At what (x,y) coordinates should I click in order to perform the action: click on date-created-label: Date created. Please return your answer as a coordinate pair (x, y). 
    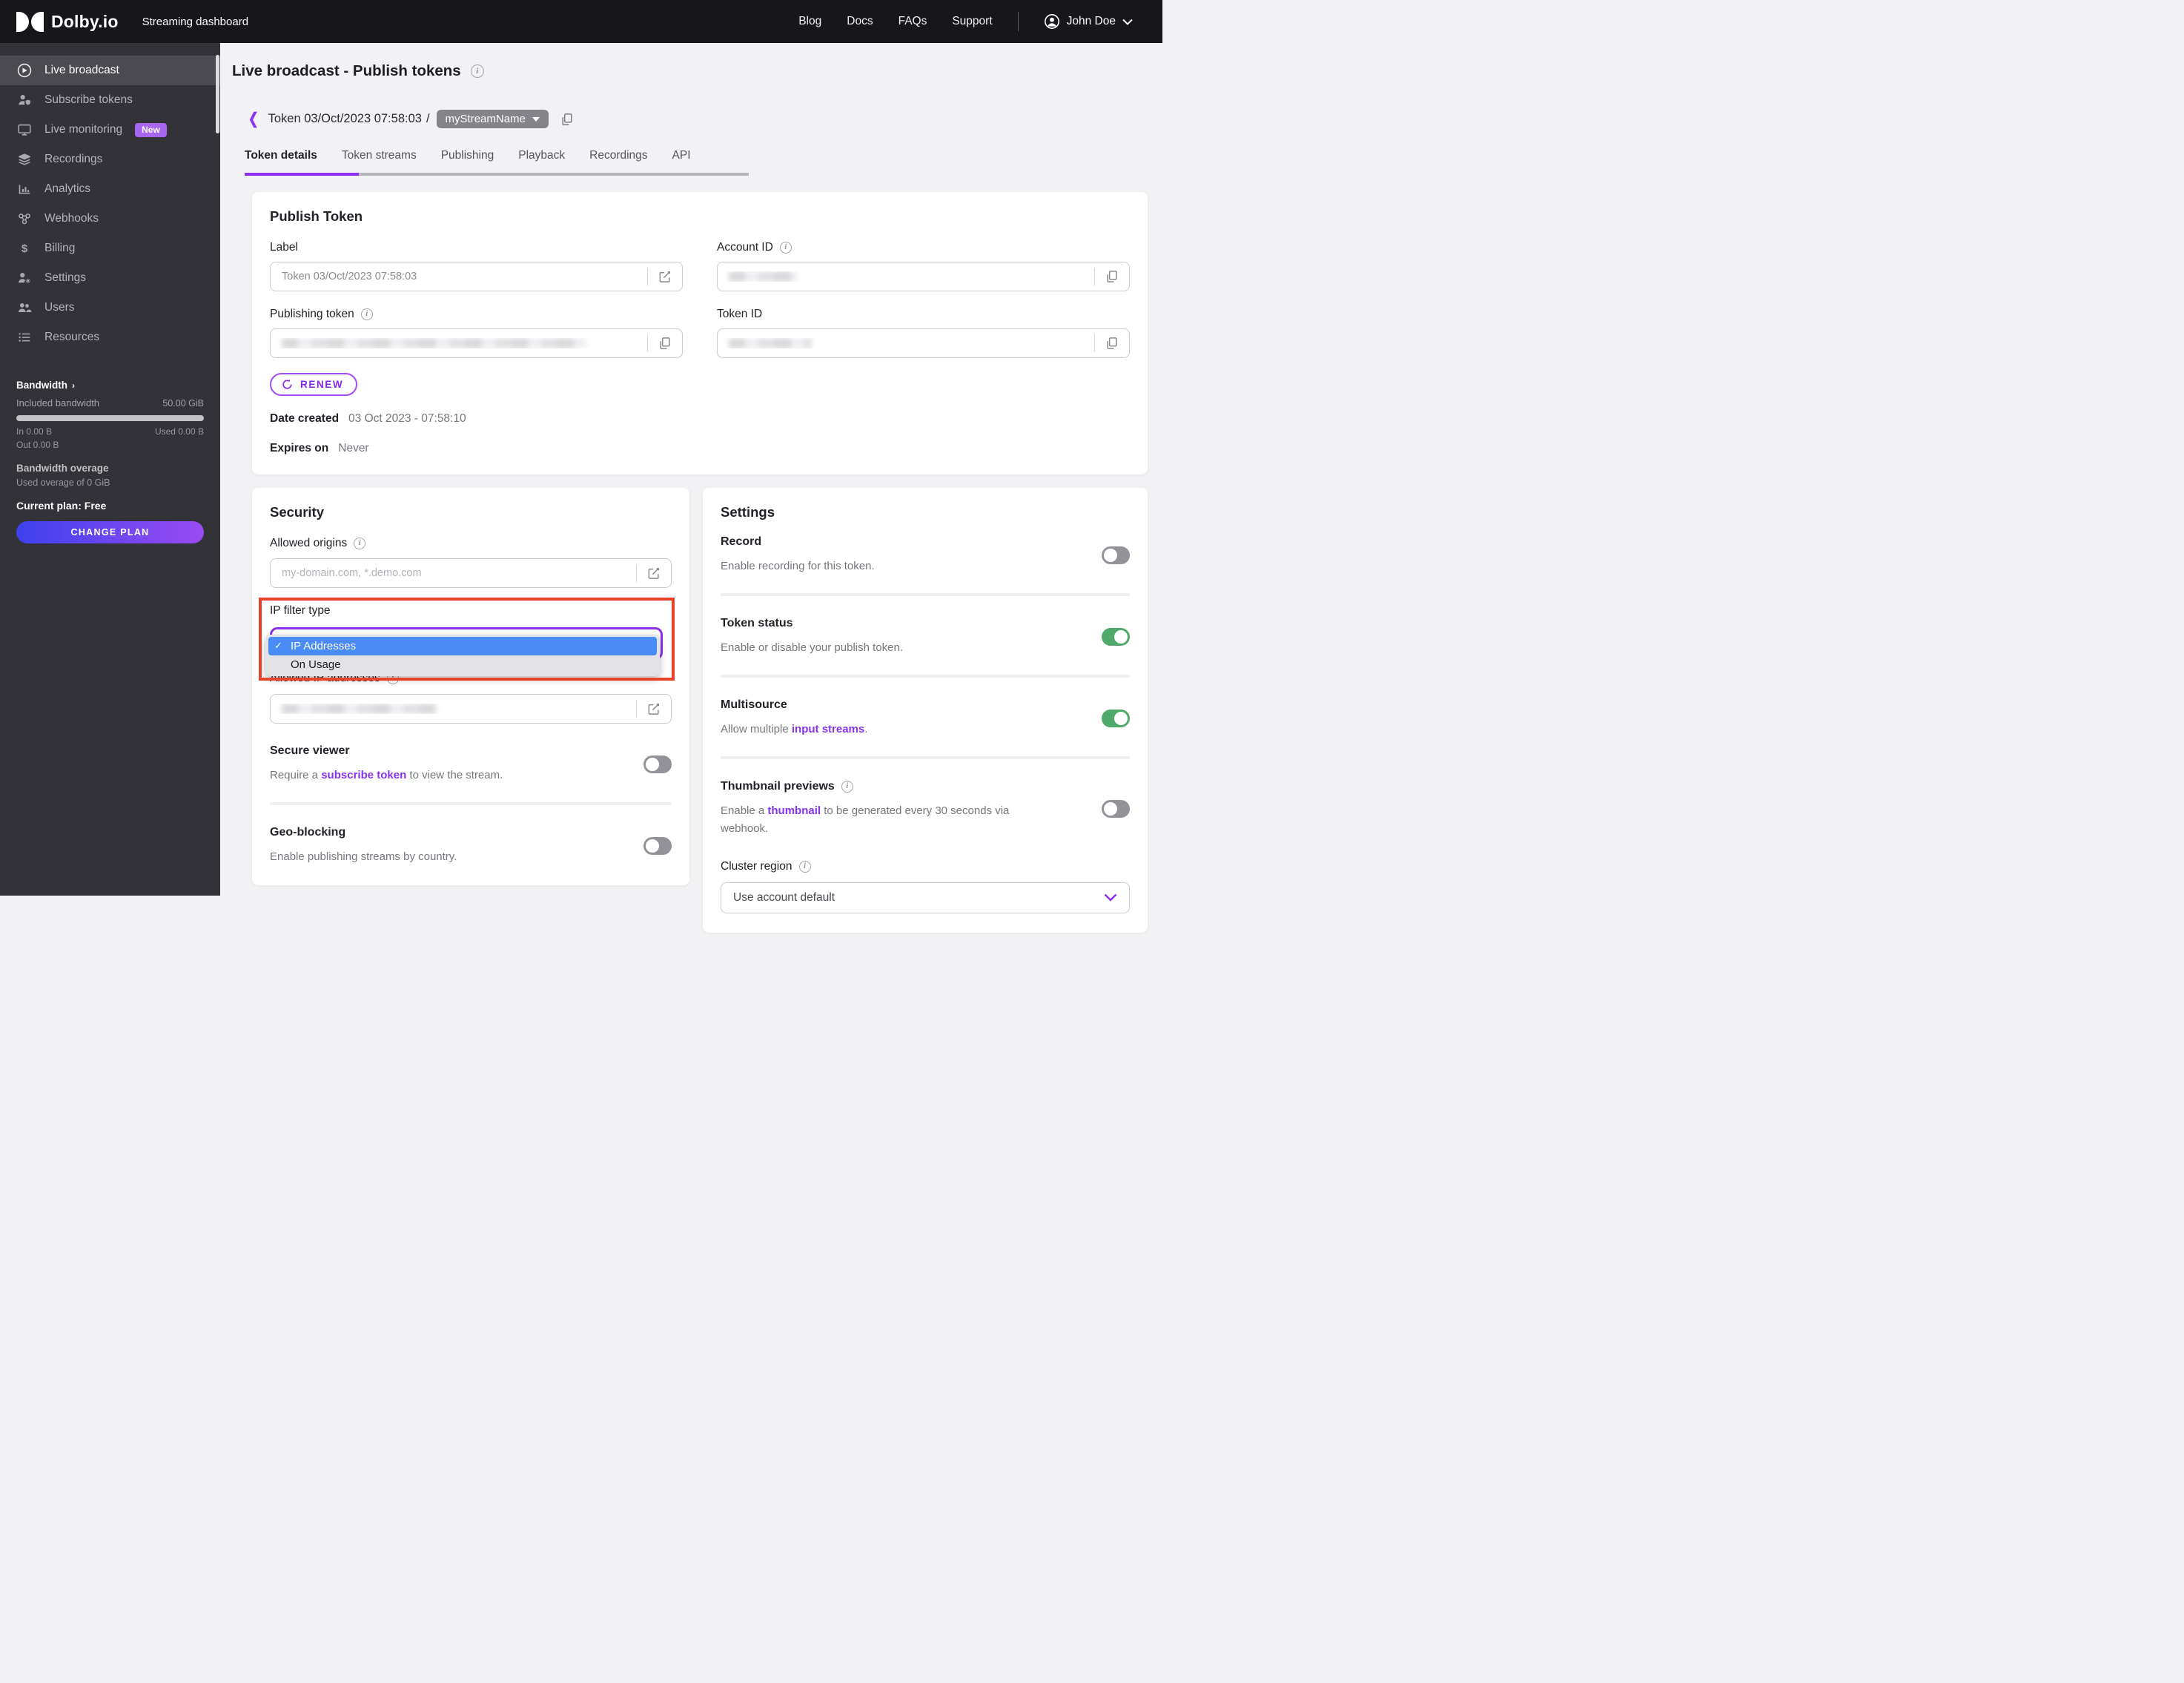
    Looking at the image, I should click on (305, 418).